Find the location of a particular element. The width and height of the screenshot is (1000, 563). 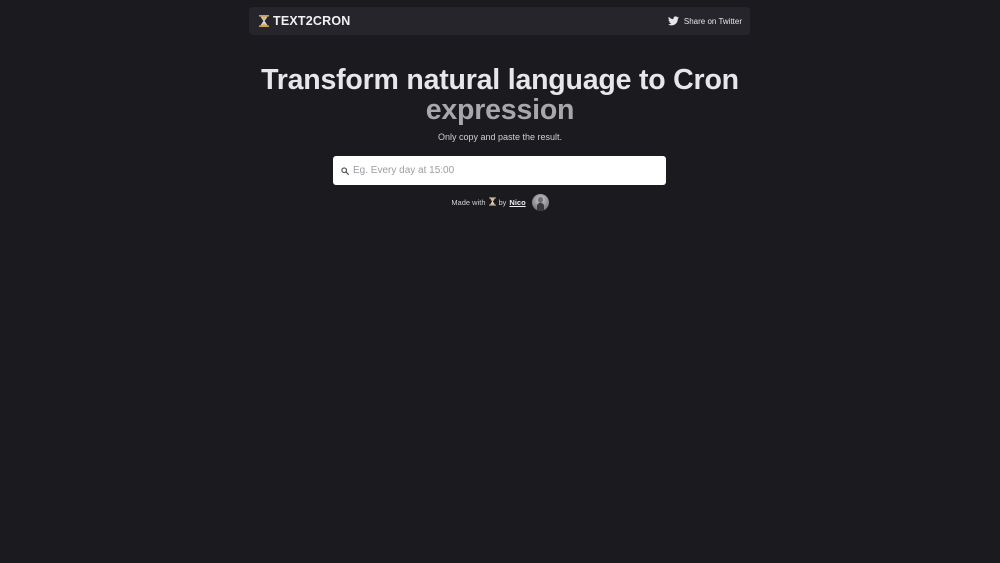

author-link: Nico is located at coordinates (517, 202).